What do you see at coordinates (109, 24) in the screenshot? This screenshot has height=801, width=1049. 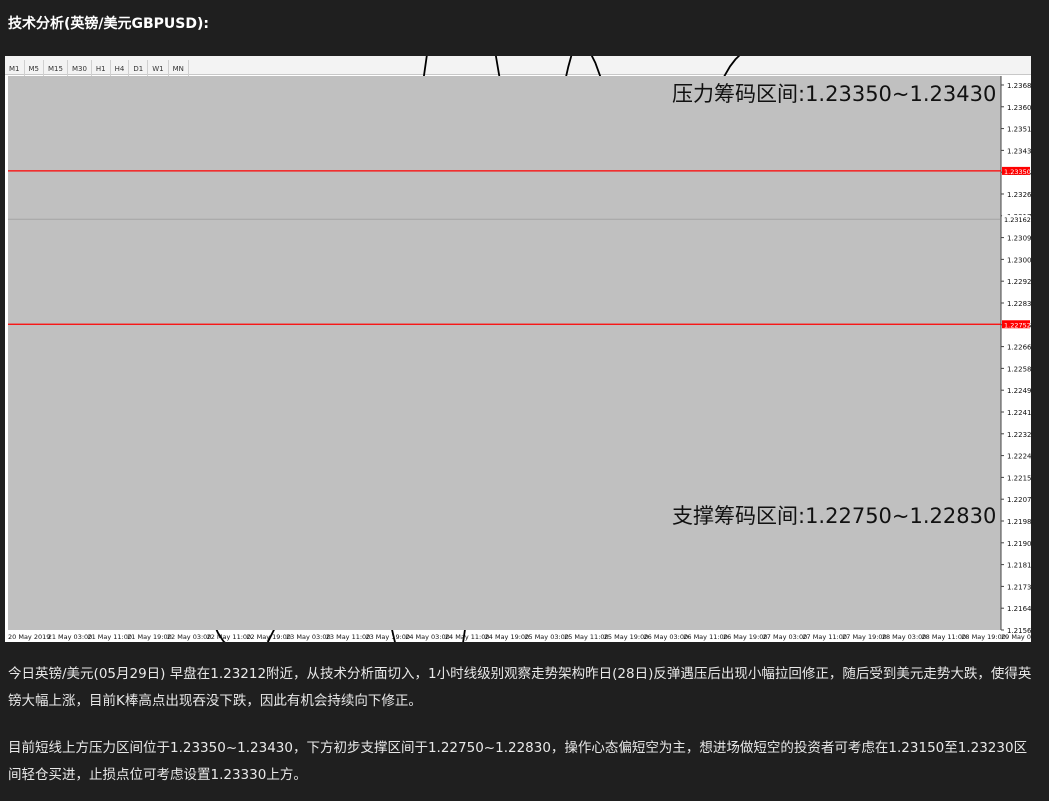 I see `analysis-heading: 技术分析(英镑/美元GBPUSD):` at bounding box center [109, 24].